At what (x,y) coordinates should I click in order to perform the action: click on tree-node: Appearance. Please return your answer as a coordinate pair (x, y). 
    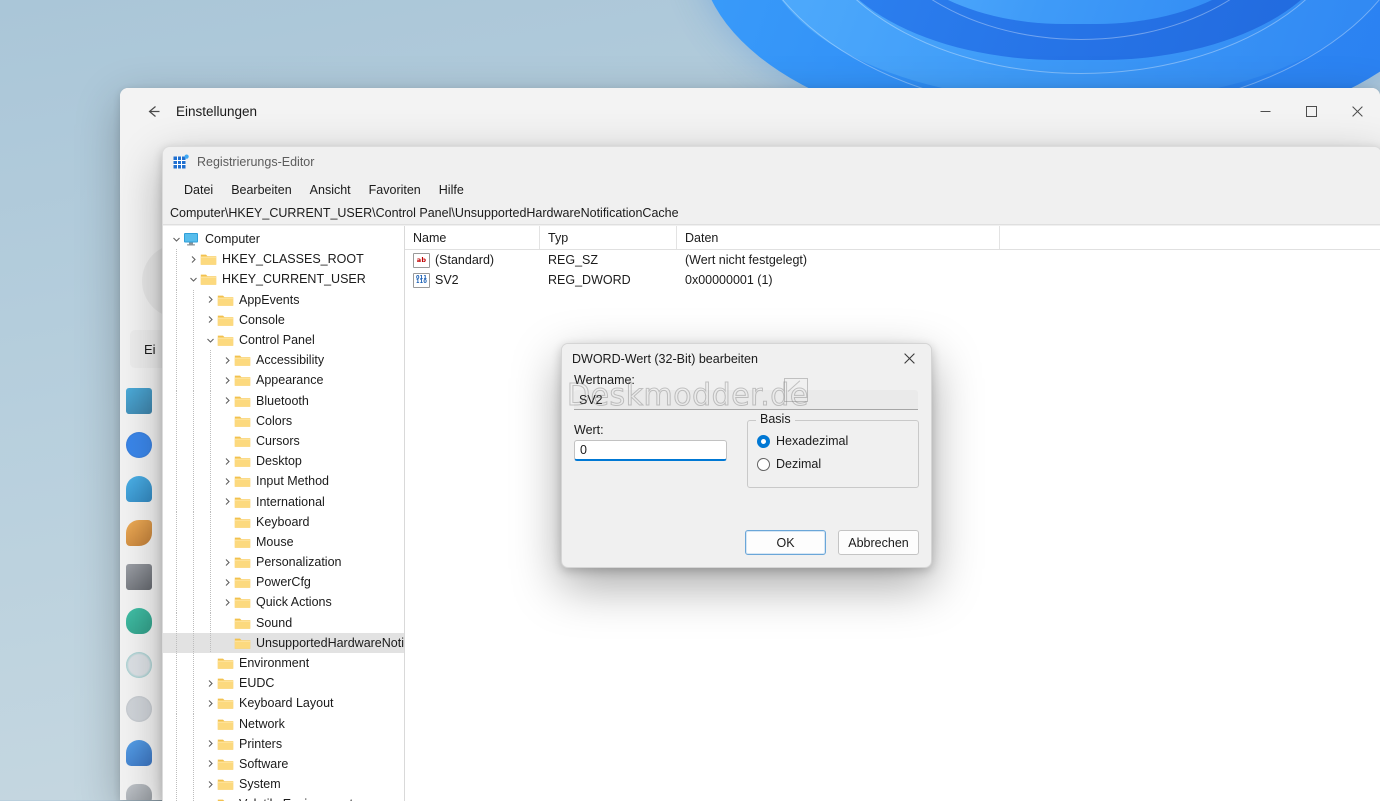
    Looking at the image, I should click on (283, 380).